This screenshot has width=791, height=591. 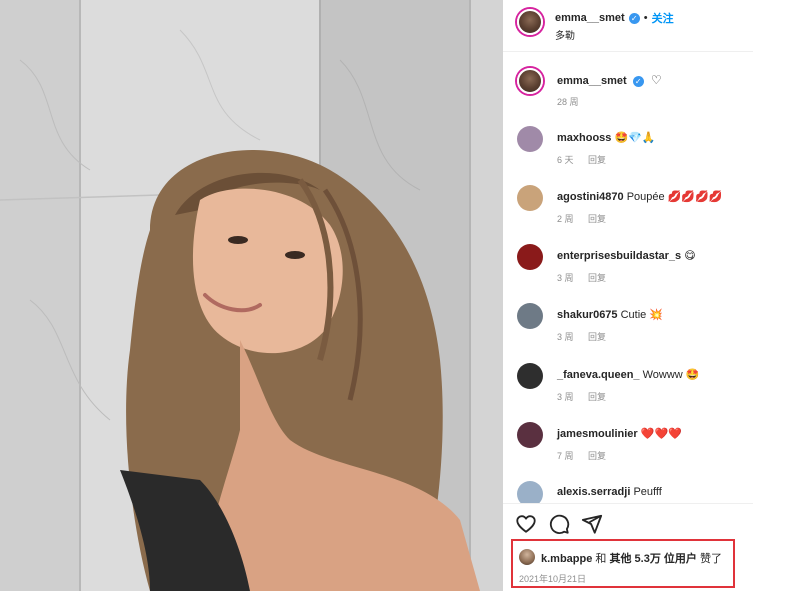 I want to click on follow-button: 关注, so click(x=663, y=18).